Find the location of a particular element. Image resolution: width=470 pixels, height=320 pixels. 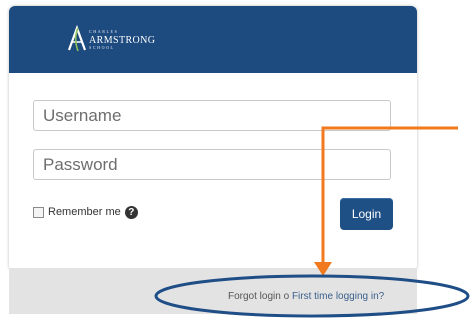

logo-text-bottom: SCHOOL is located at coordinates (102, 47).